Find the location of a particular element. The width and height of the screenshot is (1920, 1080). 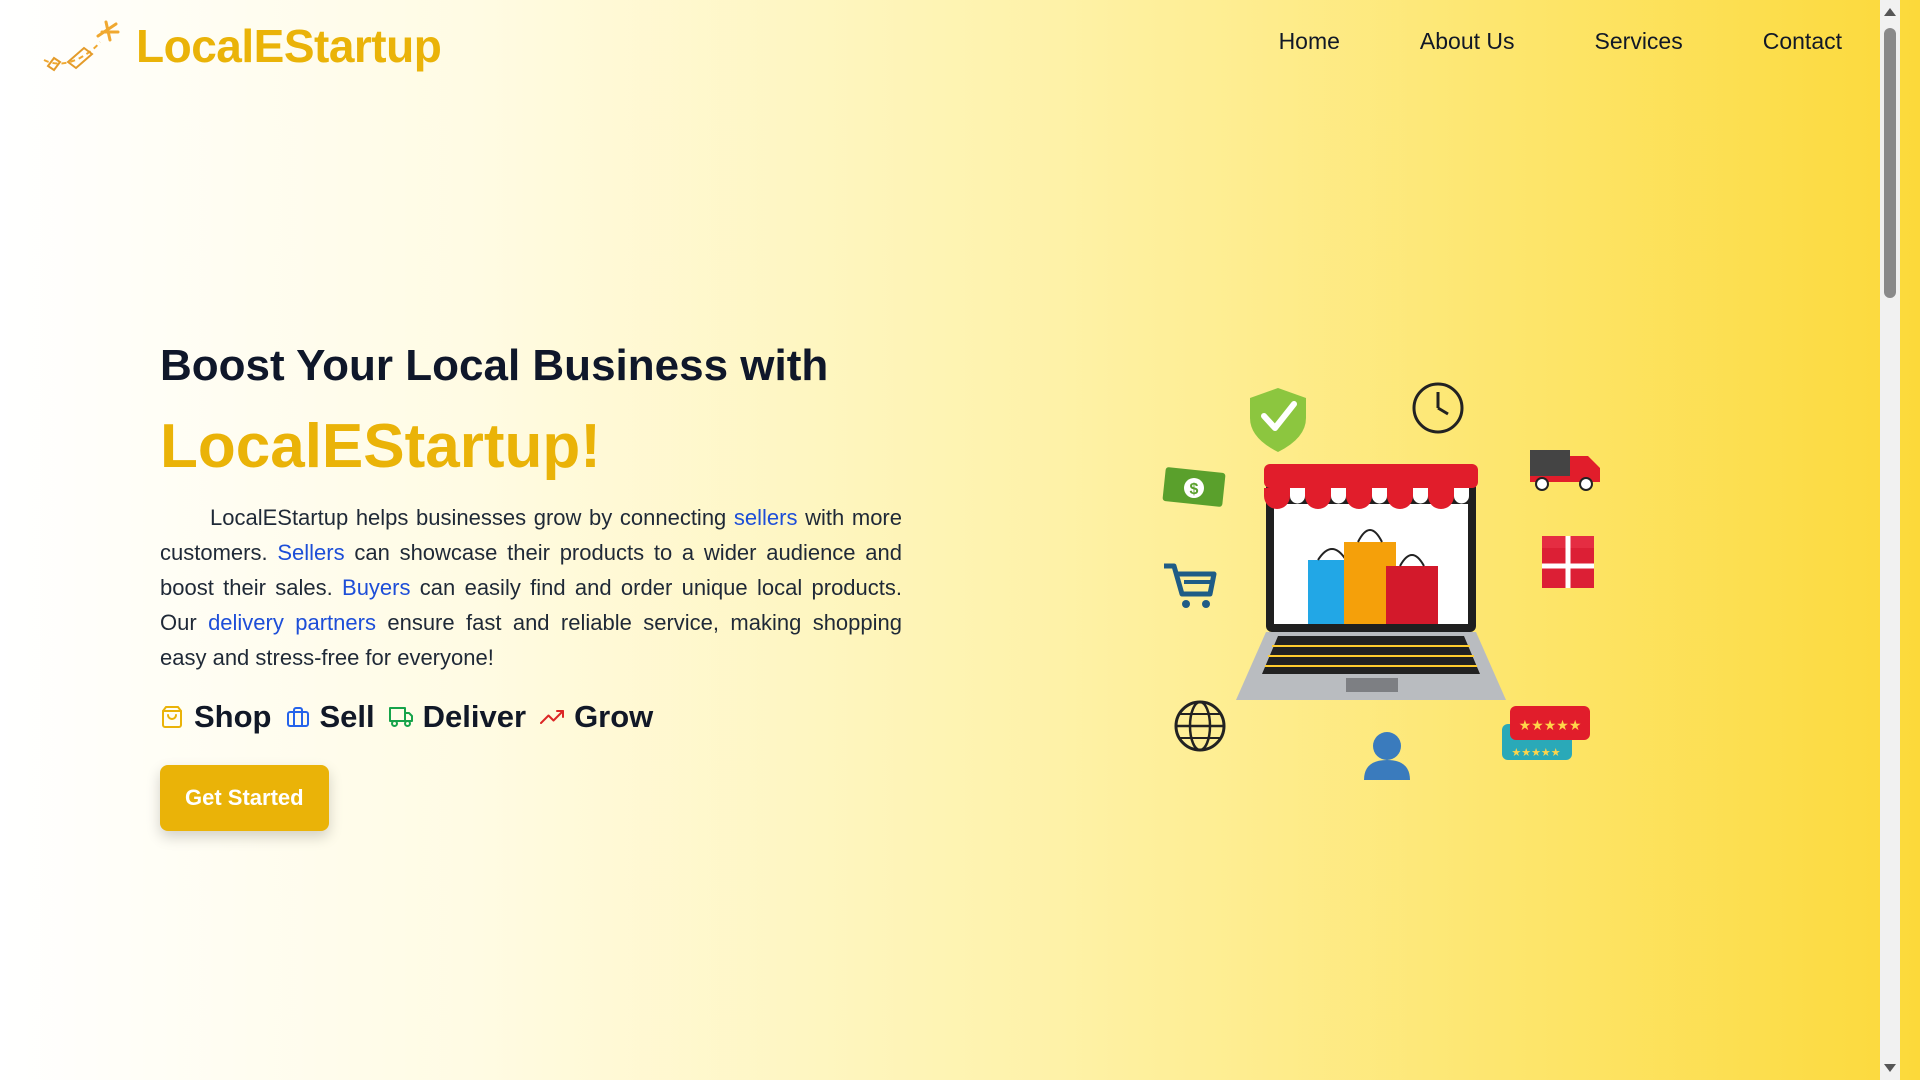

hero-brand: LocalEStartup! is located at coordinates (380, 446).